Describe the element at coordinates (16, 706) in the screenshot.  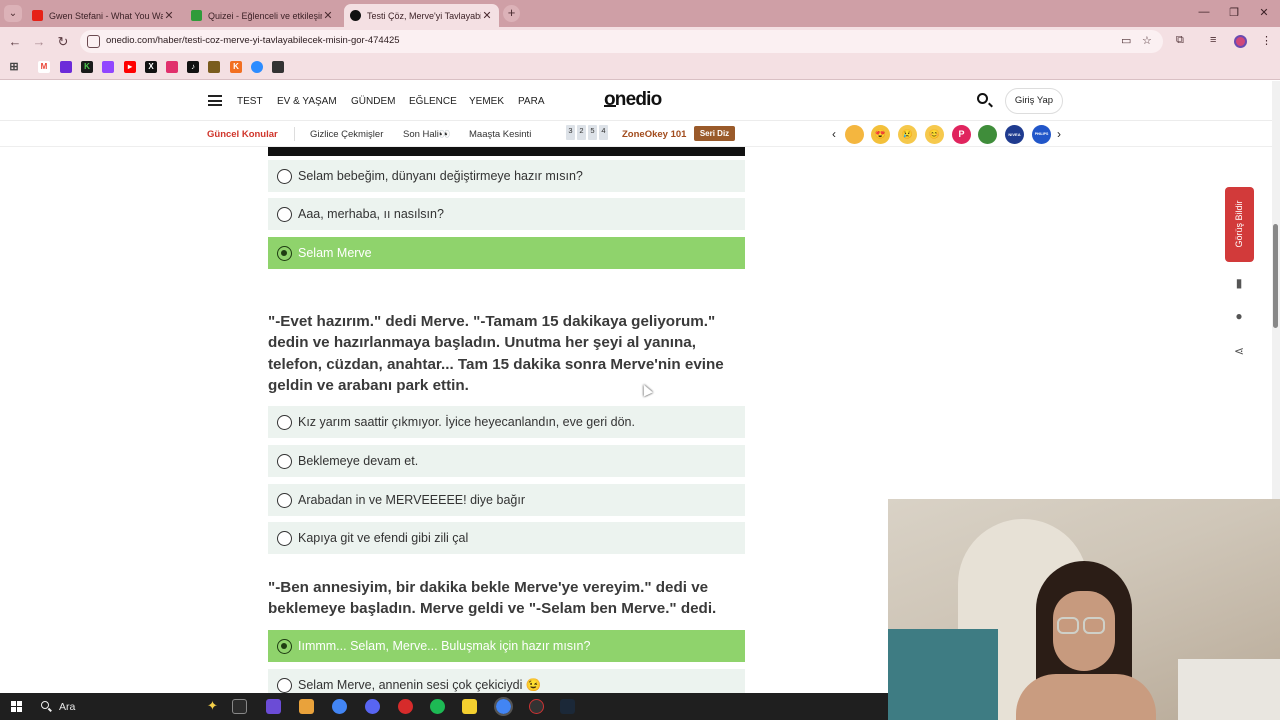
I see `windows-start-icon` at that location.